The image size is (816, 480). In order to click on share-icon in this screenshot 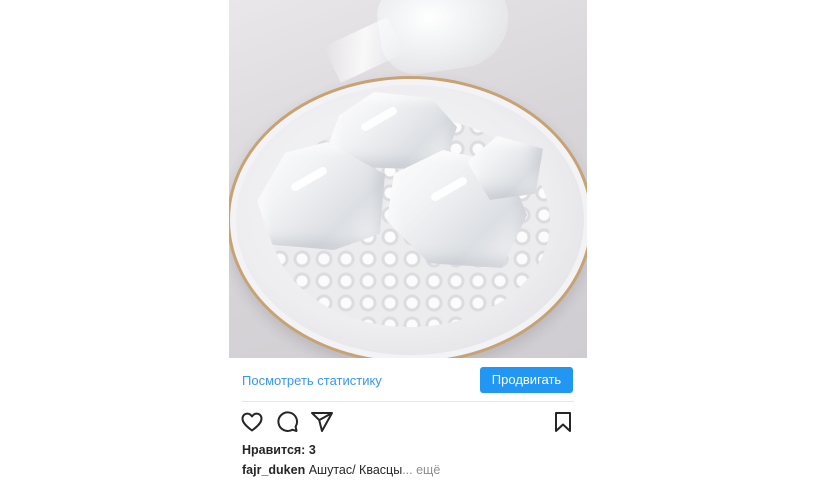, I will do `click(322, 422)`.